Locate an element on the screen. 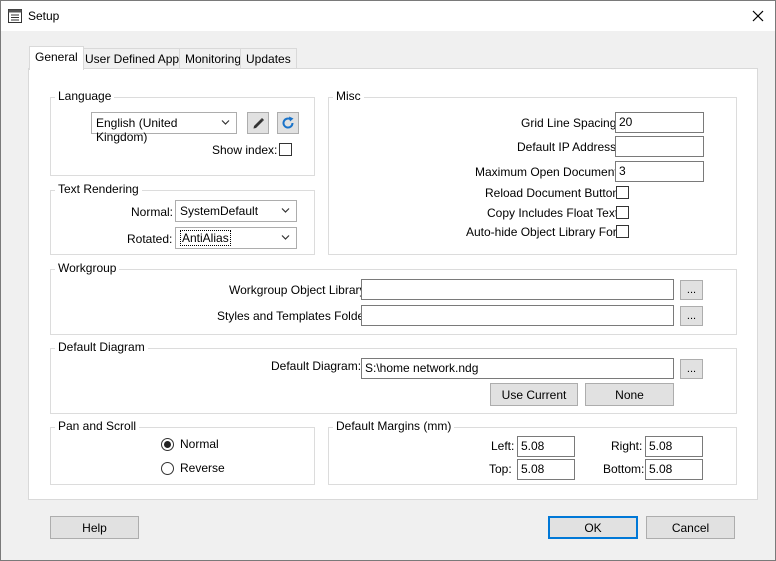 This screenshot has height=561, width=776. misc-group-title: Misc is located at coordinates (348, 96).